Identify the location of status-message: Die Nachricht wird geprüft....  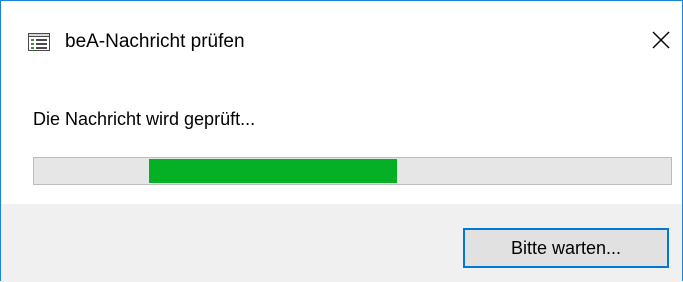
(144, 119).